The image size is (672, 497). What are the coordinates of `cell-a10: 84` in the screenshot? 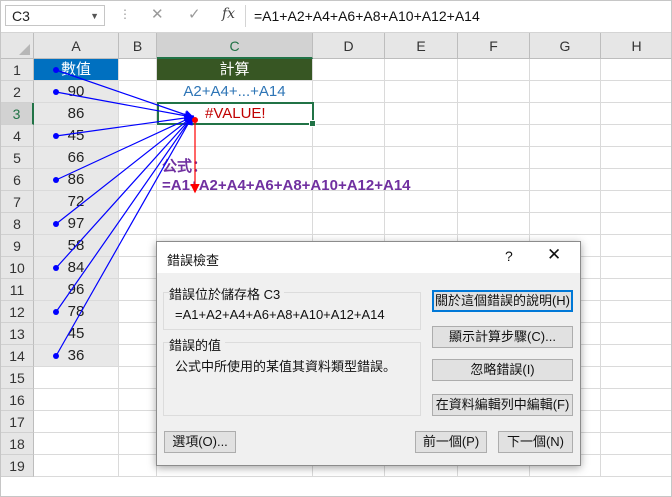 It's located at (76, 268).